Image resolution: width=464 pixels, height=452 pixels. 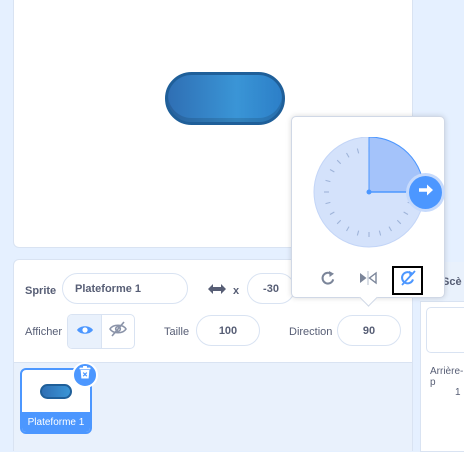 What do you see at coordinates (217, 291) in the screenshot?
I see `x-arrows-icon` at bounding box center [217, 291].